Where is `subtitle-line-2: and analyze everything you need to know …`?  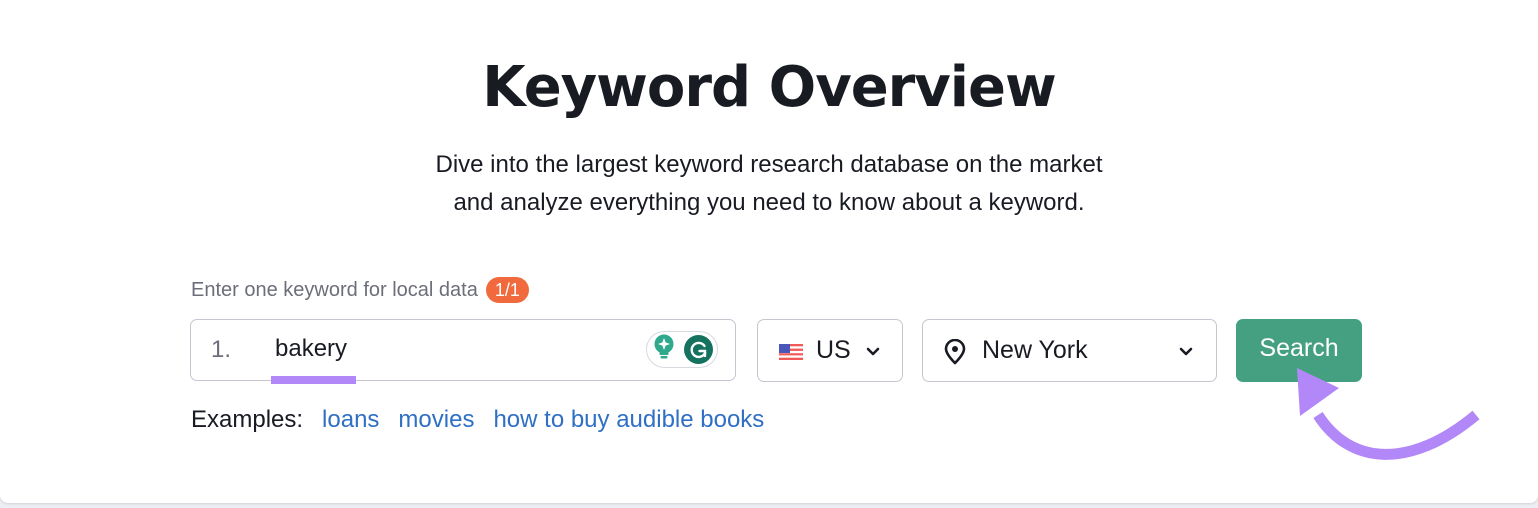
subtitle-line-2: and analyze everything you need to know … is located at coordinates (769, 202).